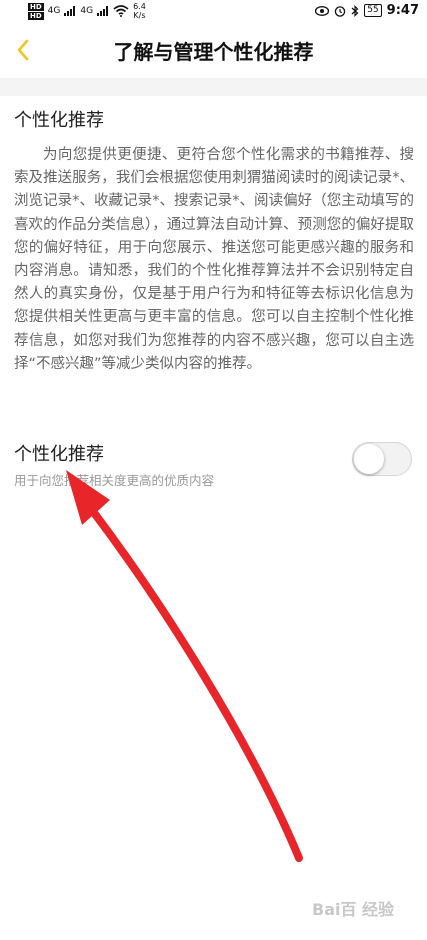 The height and width of the screenshot is (940, 427). Describe the element at coordinates (36, 15) in the screenshot. I see `hd-badge-bottom: HD` at that location.